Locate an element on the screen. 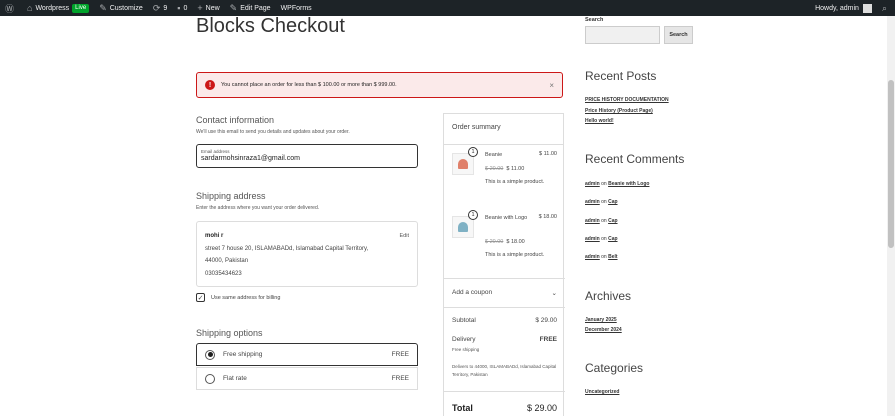 This screenshot has width=895, height=416. comment-icon: ▪ is located at coordinates (179, 8).